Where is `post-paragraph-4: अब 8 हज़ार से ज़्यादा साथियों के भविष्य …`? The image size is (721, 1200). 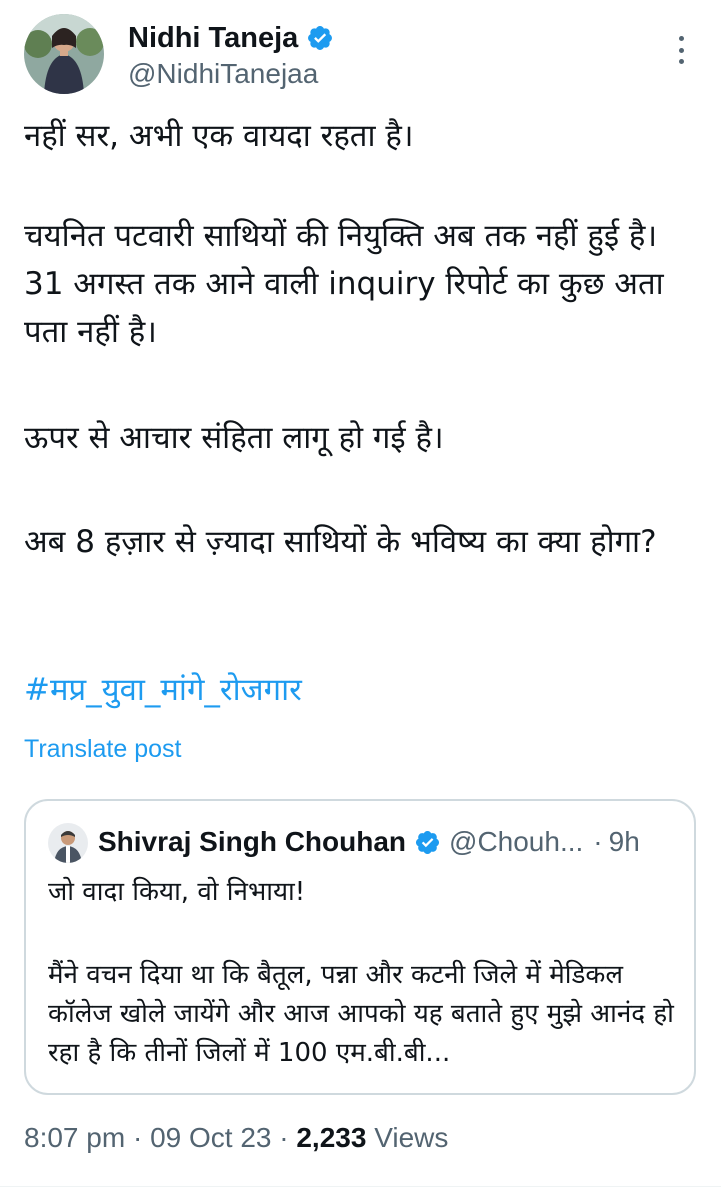
post-paragraph-4: अब 8 हज़ार से ज़्यादा साथियों के भविष्य … is located at coordinates (340, 542).